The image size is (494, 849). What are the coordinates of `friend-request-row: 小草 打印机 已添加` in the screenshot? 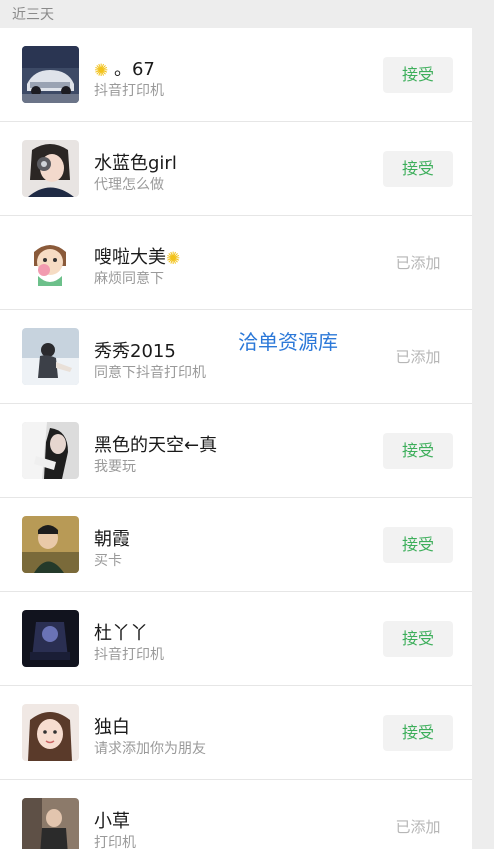 It's located at (236, 814).